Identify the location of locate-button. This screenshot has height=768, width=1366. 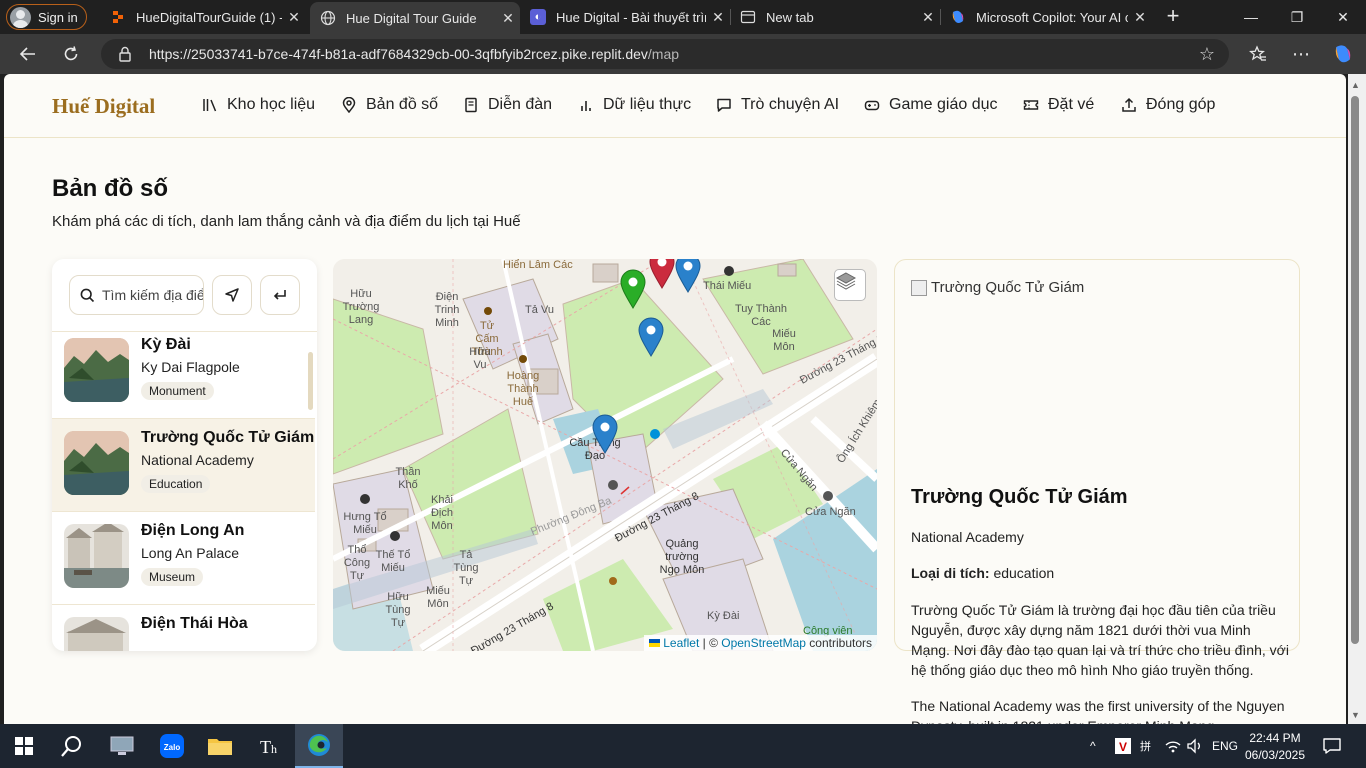
(232, 295).